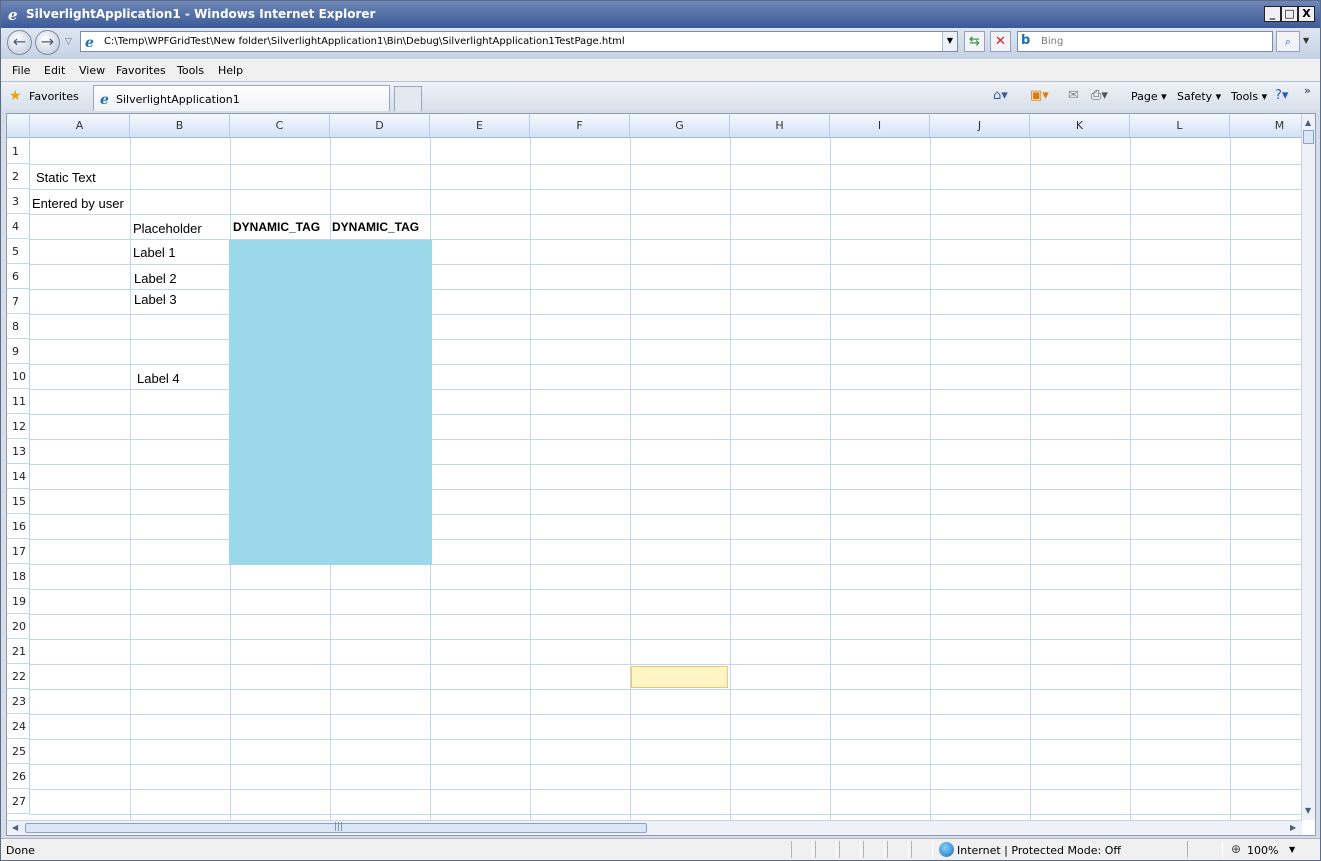  Describe the element at coordinates (18, 701) in the screenshot. I see `row-header: 23` at that location.